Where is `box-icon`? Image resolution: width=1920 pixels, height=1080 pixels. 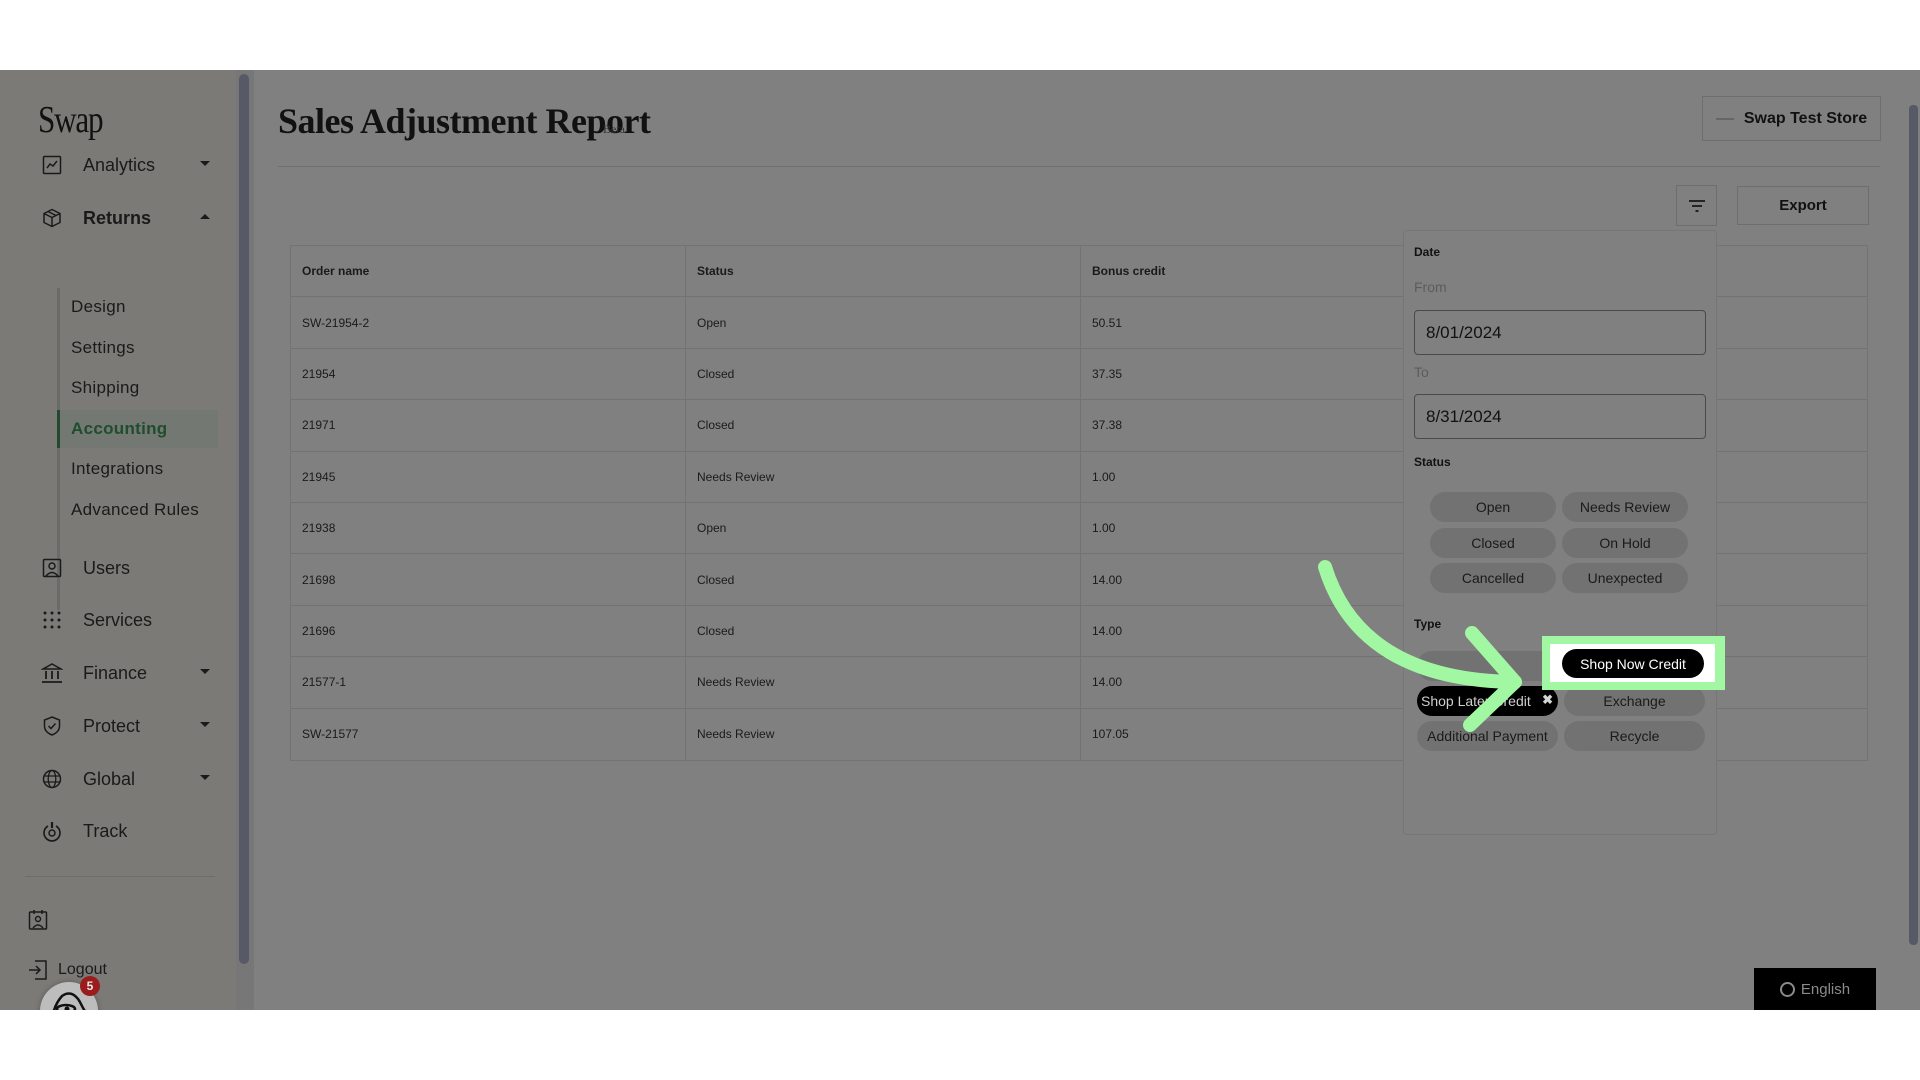 box-icon is located at coordinates (52, 218).